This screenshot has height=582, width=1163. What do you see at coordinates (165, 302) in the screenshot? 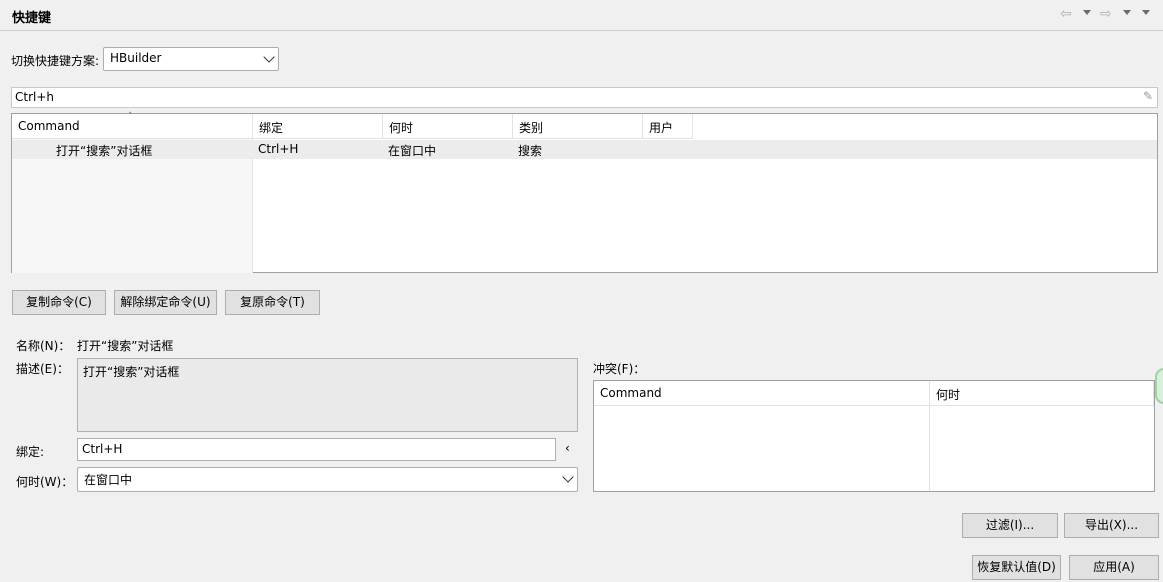
I see `unbind-command-button: 解除绑定命令(U)` at bounding box center [165, 302].